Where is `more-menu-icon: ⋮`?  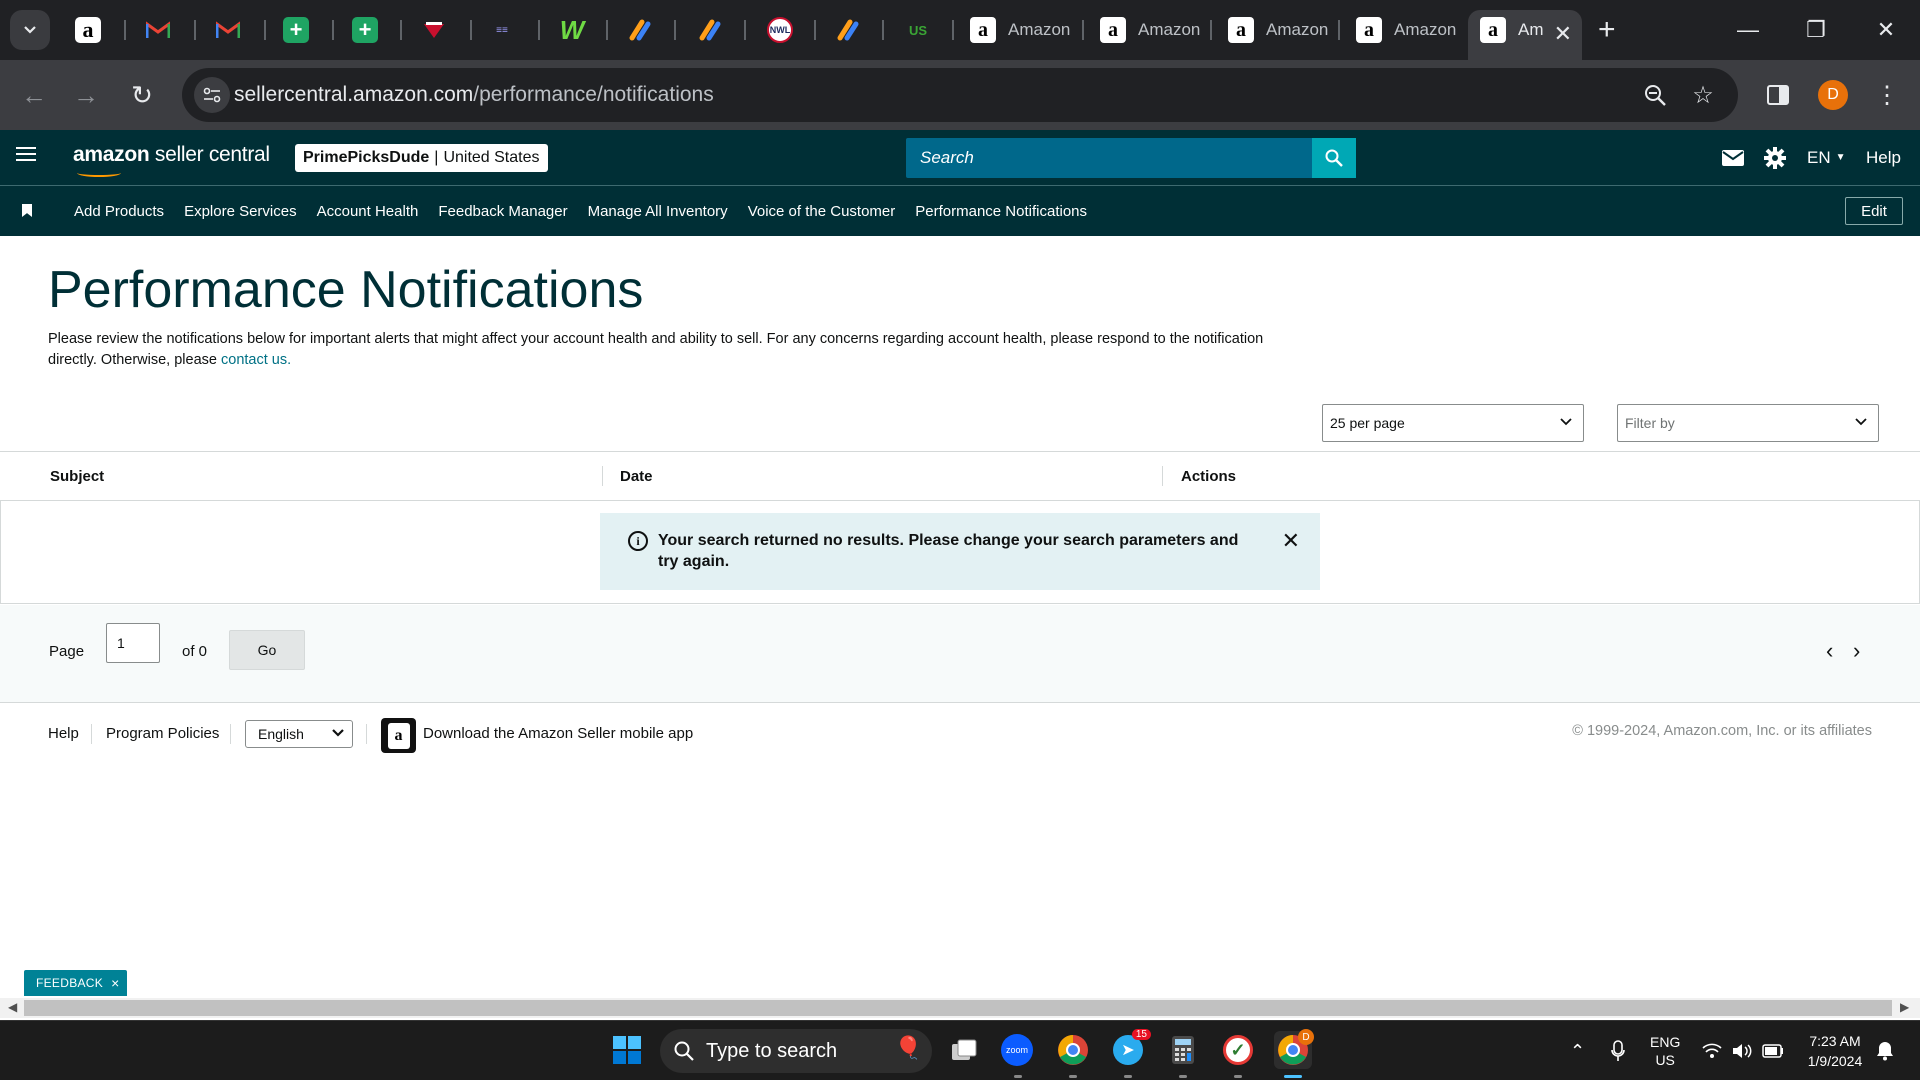
more-menu-icon: ⋮ is located at coordinates (1887, 95).